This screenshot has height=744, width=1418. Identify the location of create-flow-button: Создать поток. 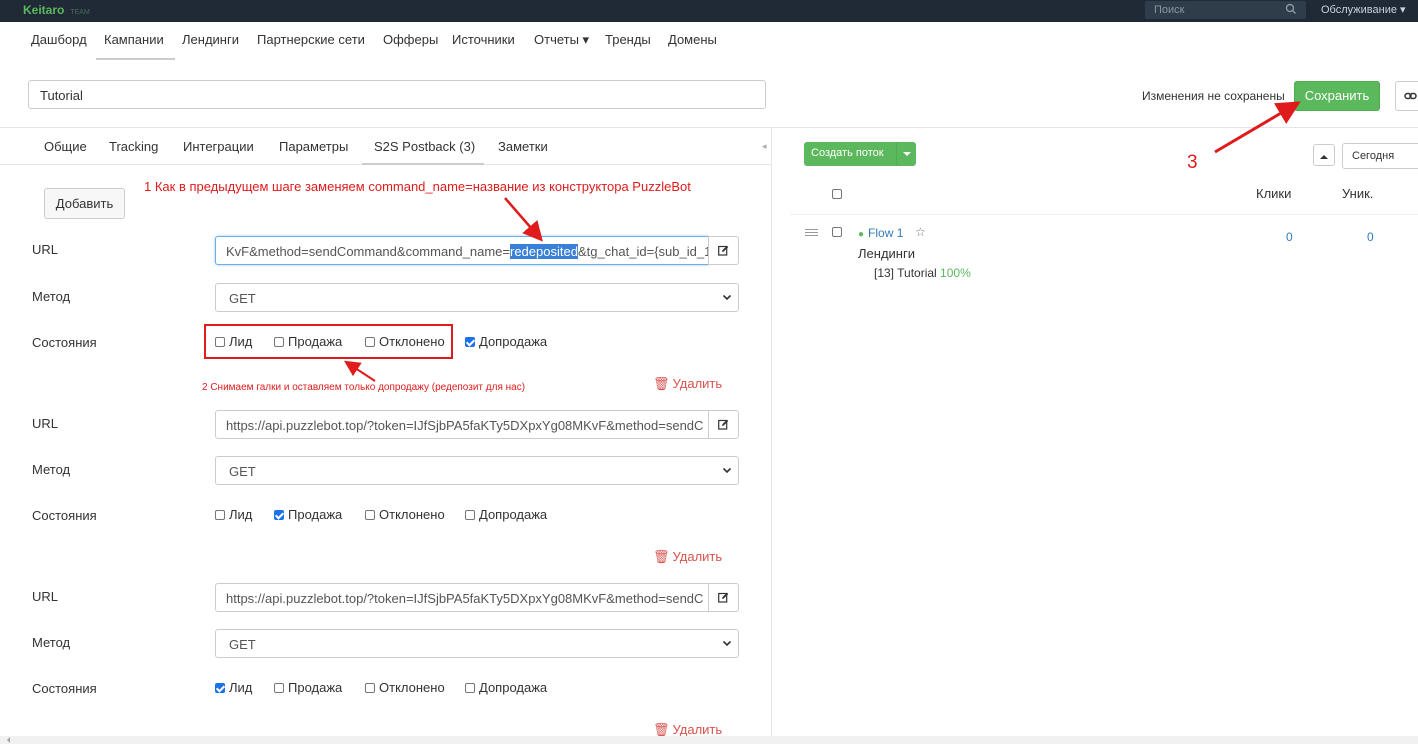
(860, 154).